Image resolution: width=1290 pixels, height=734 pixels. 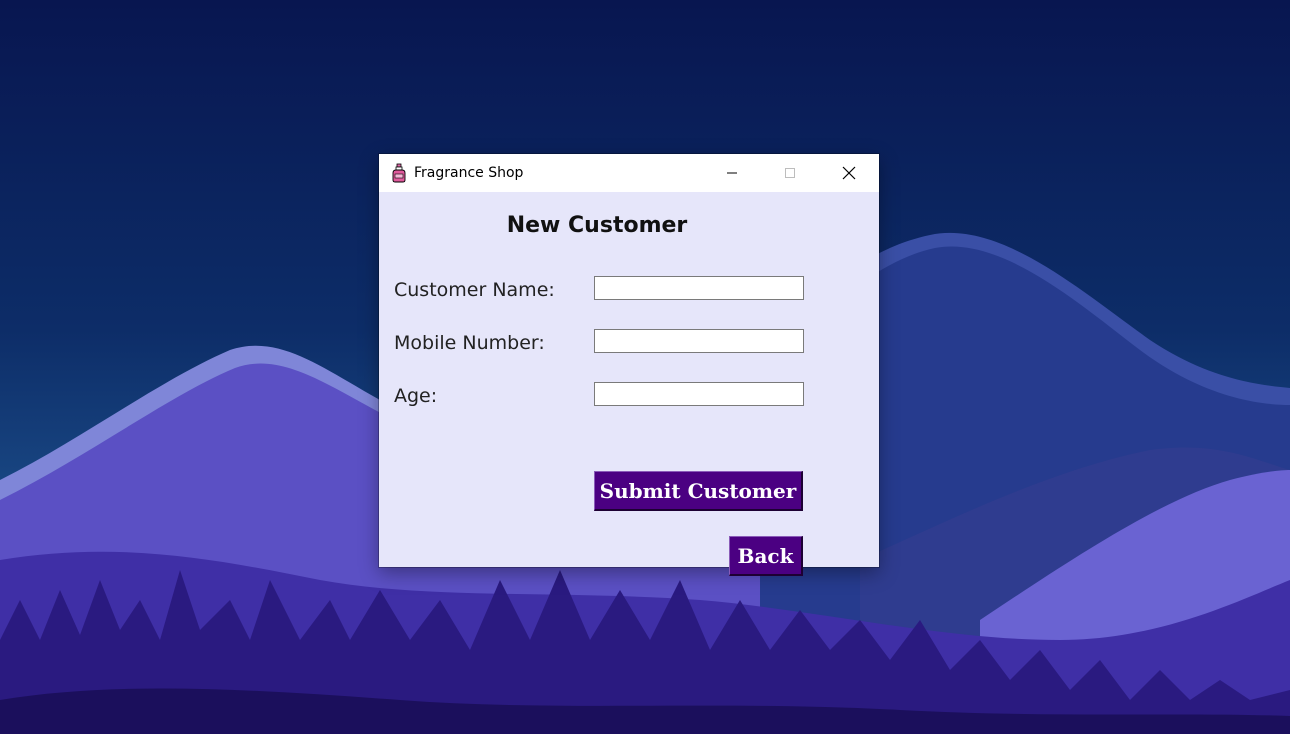 I want to click on page-title: New Customer, so click(x=597, y=225).